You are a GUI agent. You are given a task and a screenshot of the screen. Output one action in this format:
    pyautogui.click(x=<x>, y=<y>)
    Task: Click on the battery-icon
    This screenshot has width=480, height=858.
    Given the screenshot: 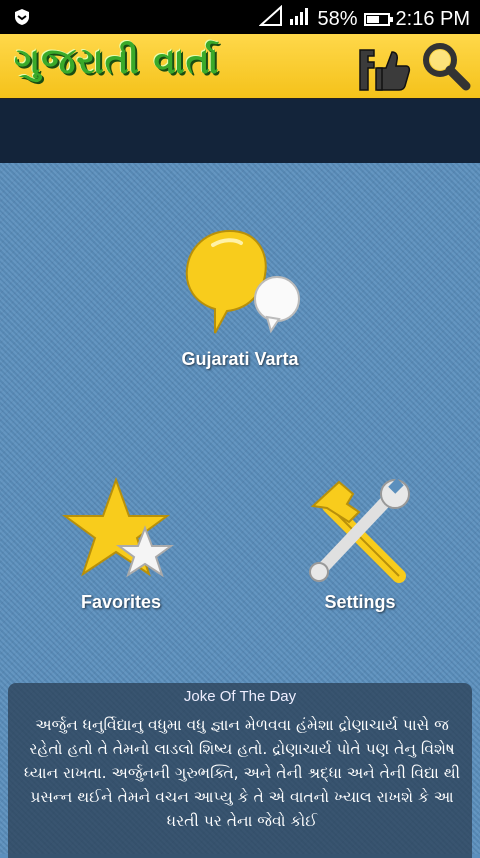 What is the action you would take?
    pyautogui.click(x=378, y=19)
    